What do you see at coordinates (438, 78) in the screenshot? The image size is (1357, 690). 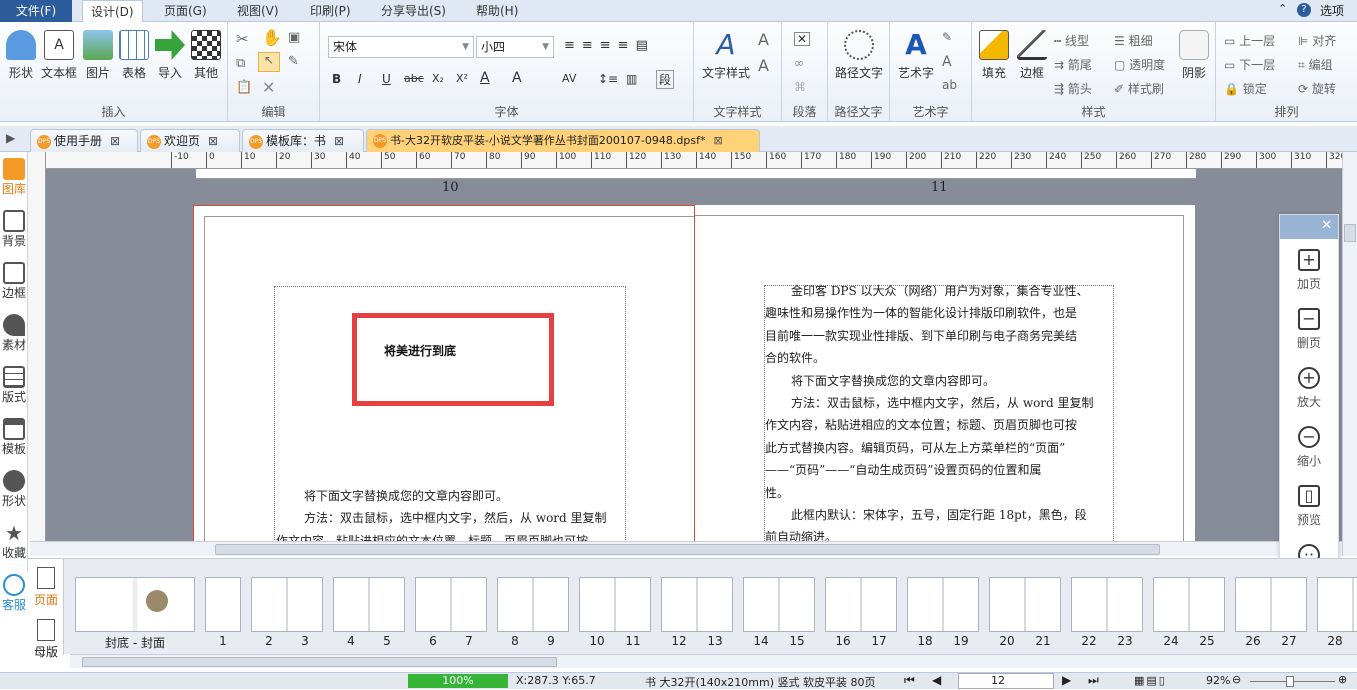 I see `subscript-icon: X₂` at bounding box center [438, 78].